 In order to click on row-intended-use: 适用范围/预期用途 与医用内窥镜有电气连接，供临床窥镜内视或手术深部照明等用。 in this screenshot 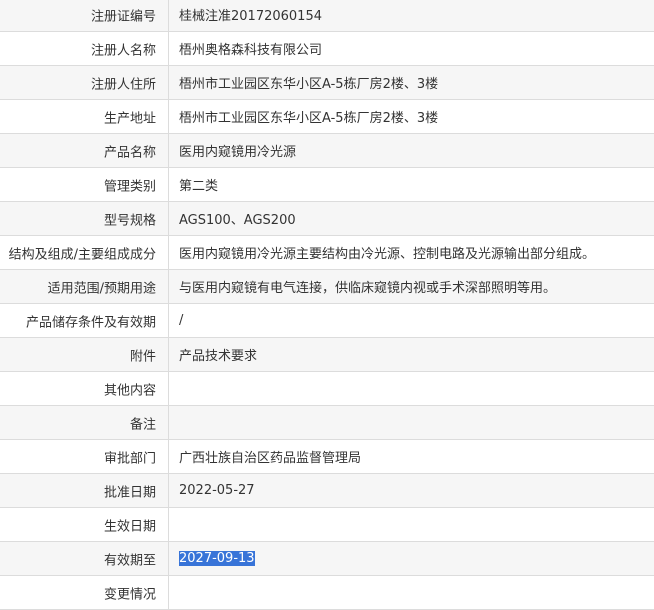, I will do `click(327, 287)`.